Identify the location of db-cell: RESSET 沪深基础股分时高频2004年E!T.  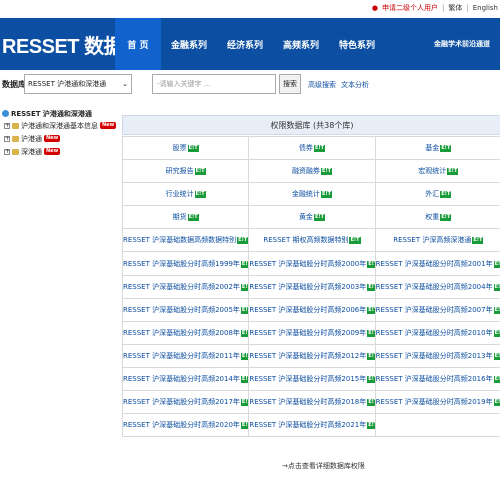
(437, 286).